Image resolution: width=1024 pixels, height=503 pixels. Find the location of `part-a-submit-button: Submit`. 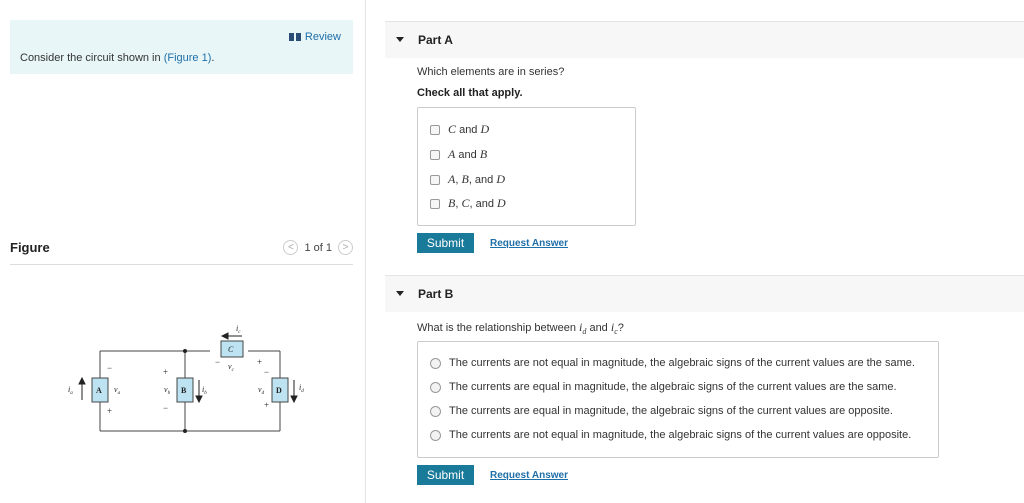

part-a-submit-button: Submit is located at coordinates (445, 243).